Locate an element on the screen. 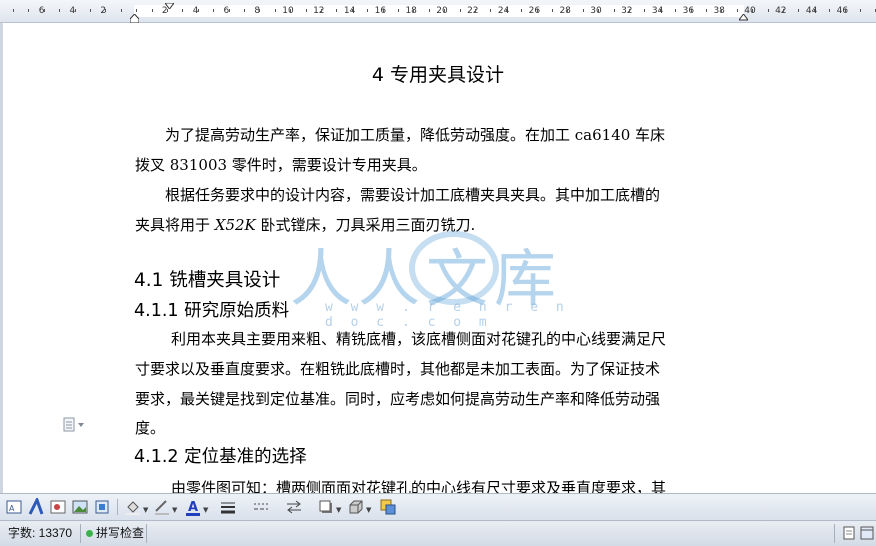 The height and width of the screenshot is (546, 876). intro-line-1: 为了提高劳动生产率，保证加工质量，降低劳动强度。在加工 ca6140 车床 is located at coordinates (415, 135).